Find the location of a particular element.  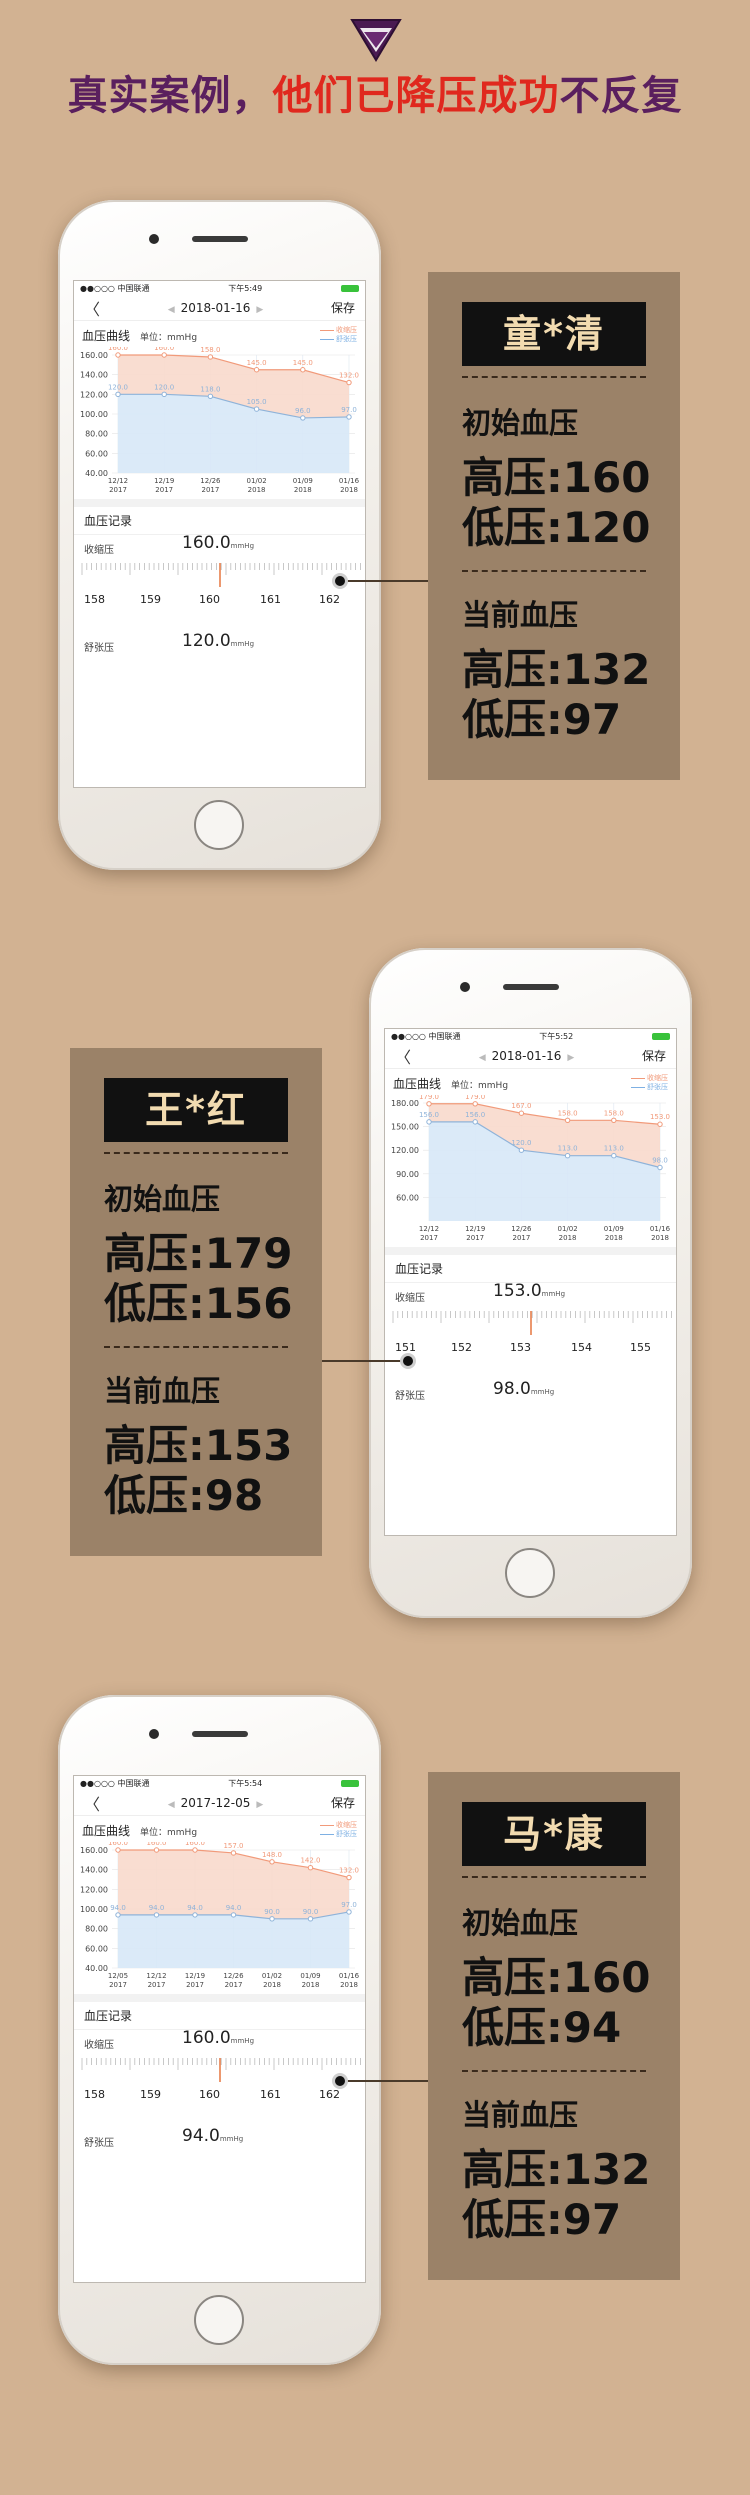

ruler-number: 159 is located at coordinates (150, 2094).